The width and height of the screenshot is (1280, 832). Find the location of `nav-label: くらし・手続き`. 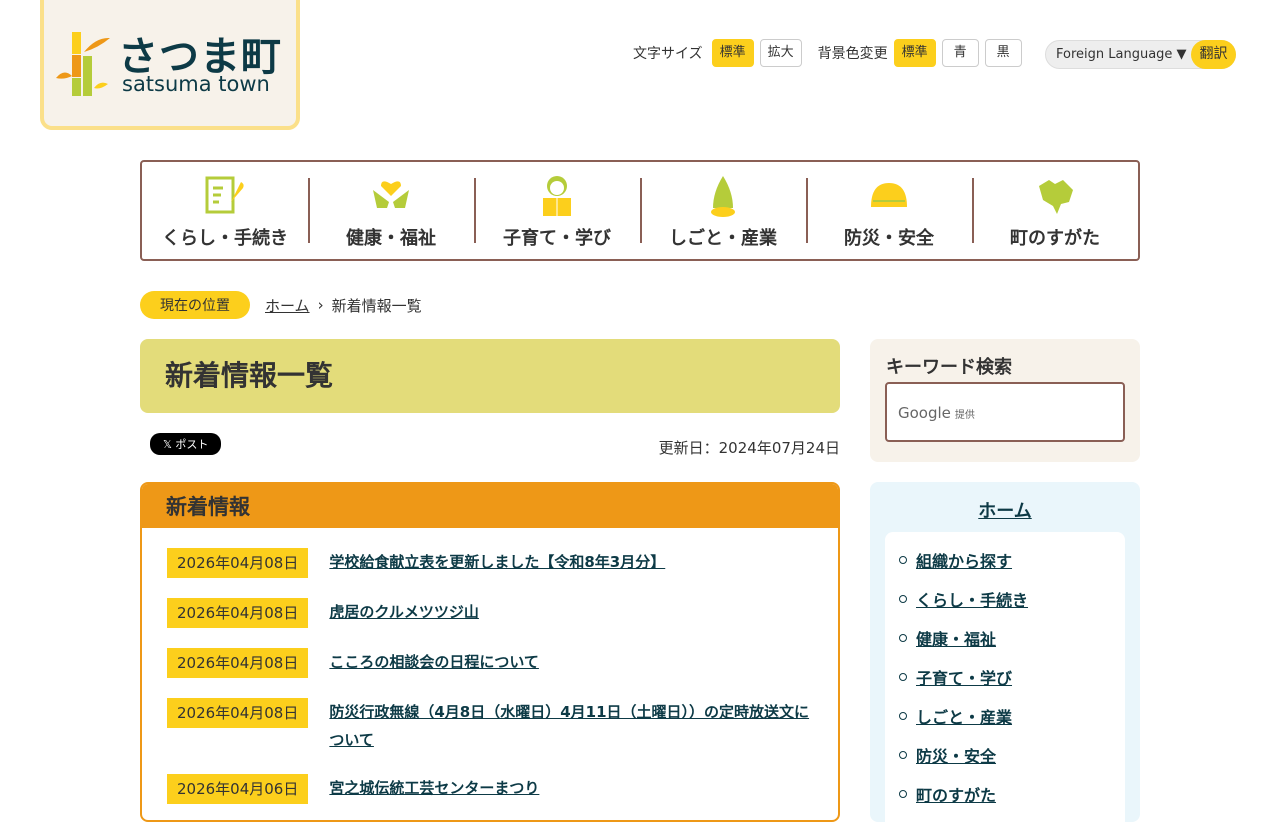

nav-label: くらし・手続き is located at coordinates (225, 238).